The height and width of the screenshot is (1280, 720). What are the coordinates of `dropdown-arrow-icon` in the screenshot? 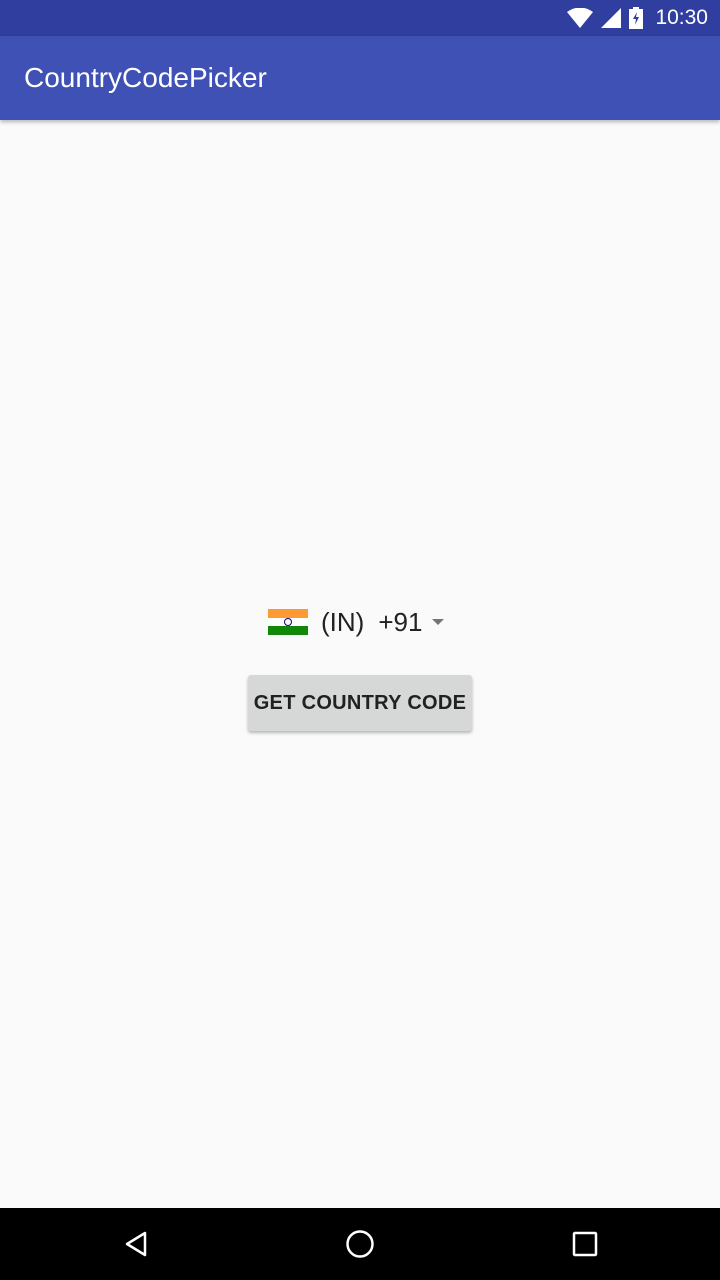 It's located at (438, 622).